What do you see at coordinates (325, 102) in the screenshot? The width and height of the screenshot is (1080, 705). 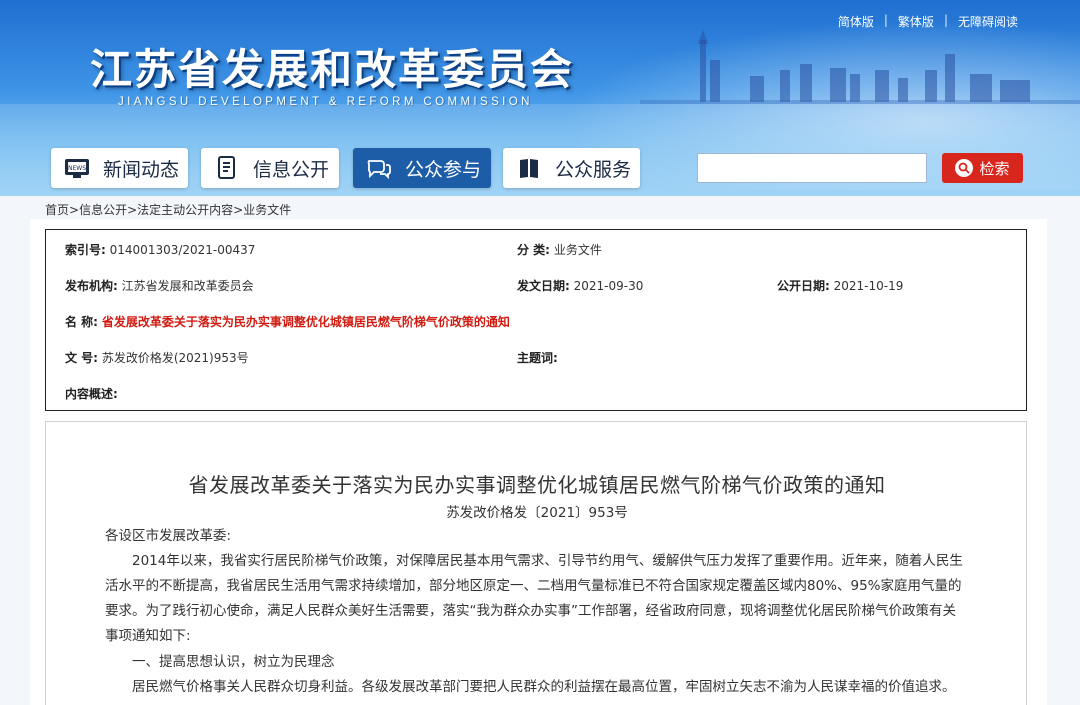 I see `site-subtitle: JIANGSU DEVELOPMENT & REFORM COMMISSION` at bounding box center [325, 102].